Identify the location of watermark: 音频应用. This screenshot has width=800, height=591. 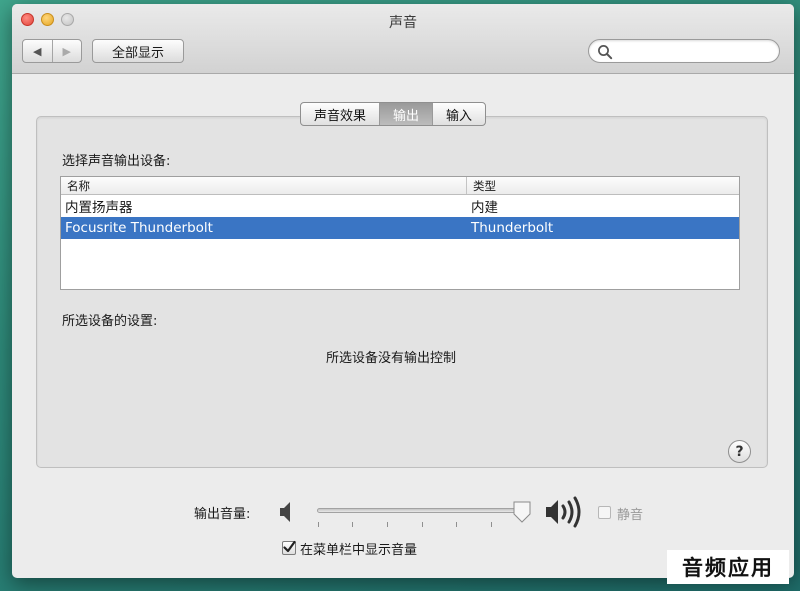
(728, 567).